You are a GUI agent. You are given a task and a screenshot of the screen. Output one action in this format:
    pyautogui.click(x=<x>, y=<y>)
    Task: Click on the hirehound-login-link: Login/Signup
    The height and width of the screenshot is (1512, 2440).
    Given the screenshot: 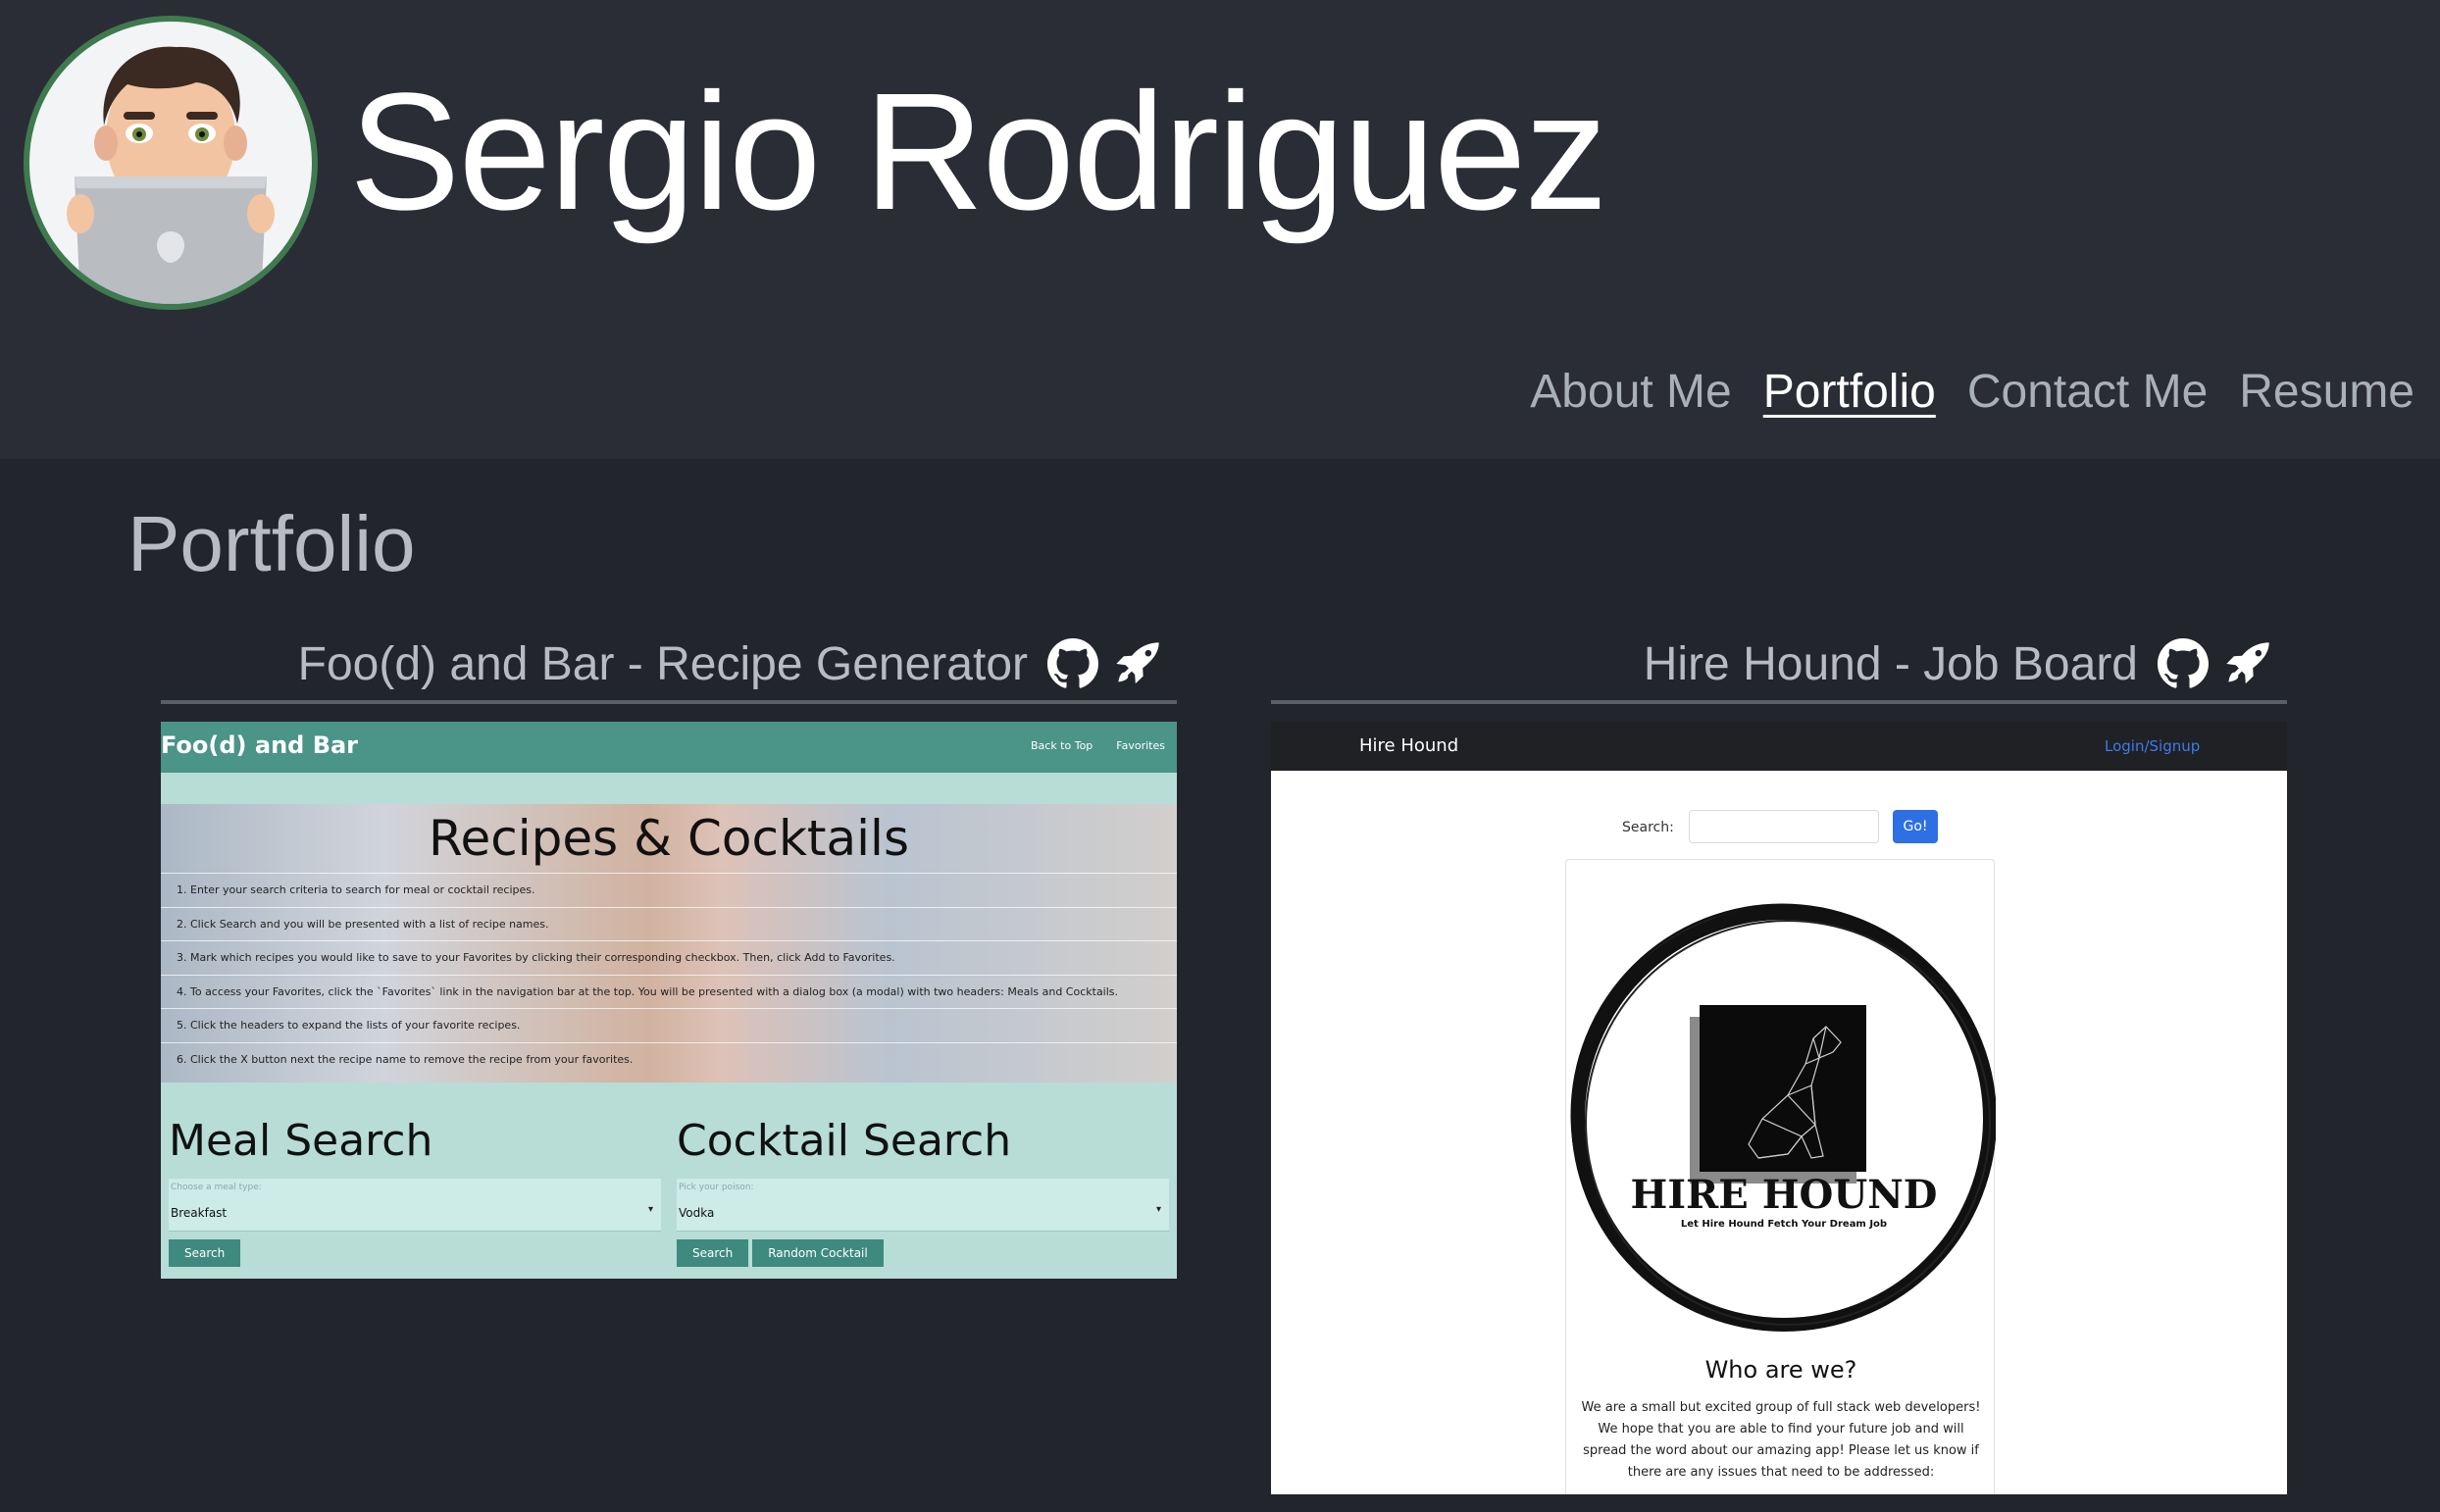 What is the action you would take?
    pyautogui.click(x=2153, y=746)
    